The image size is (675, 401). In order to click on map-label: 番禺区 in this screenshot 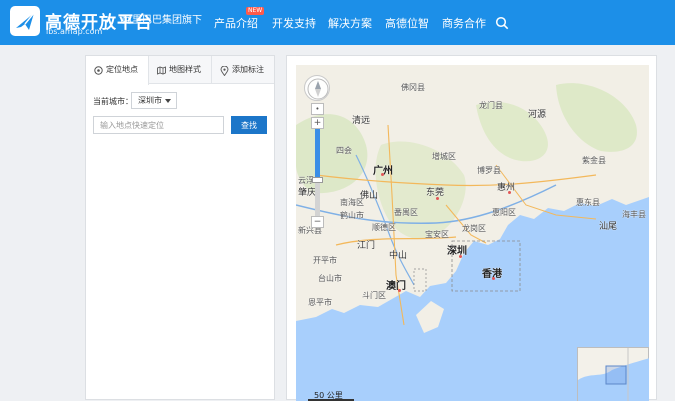, I will do `click(406, 212)`.